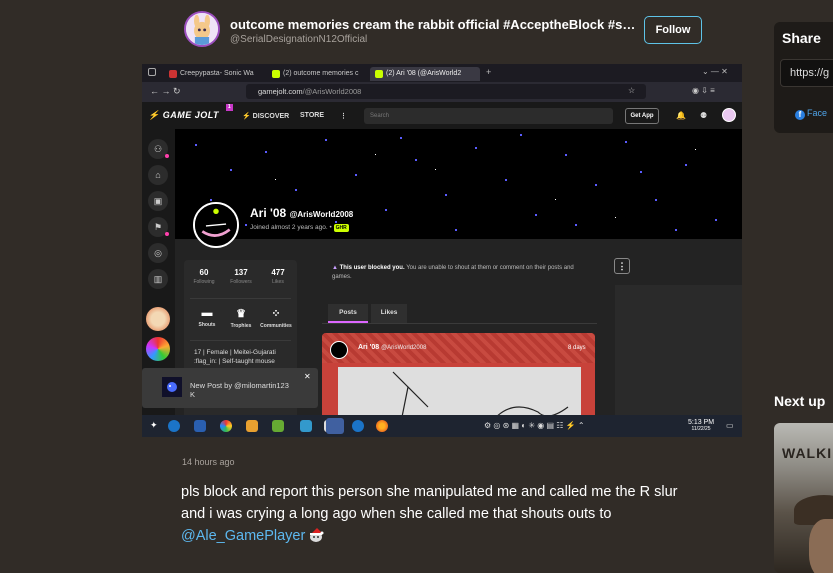  Describe the element at coordinates (276, 326) in the screenshot. I see `action-label: Communities` at that location.